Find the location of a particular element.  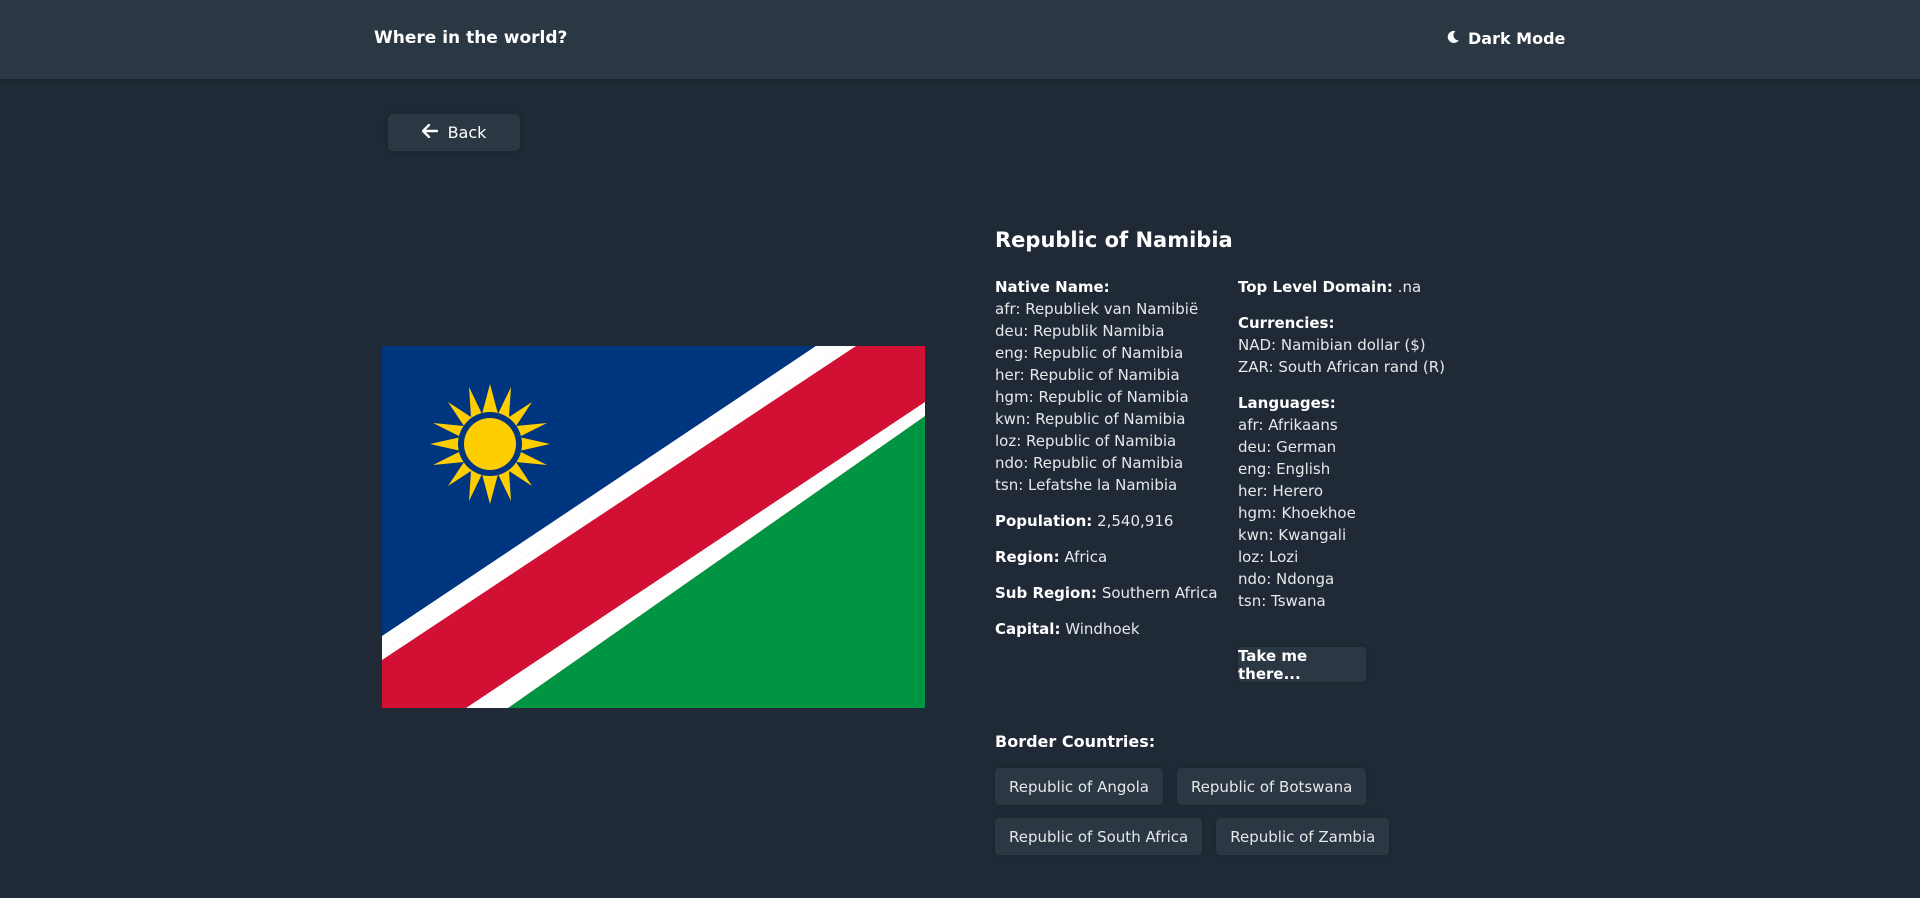

currencies-label: Currencies: is located at coordinates (1286, 323).